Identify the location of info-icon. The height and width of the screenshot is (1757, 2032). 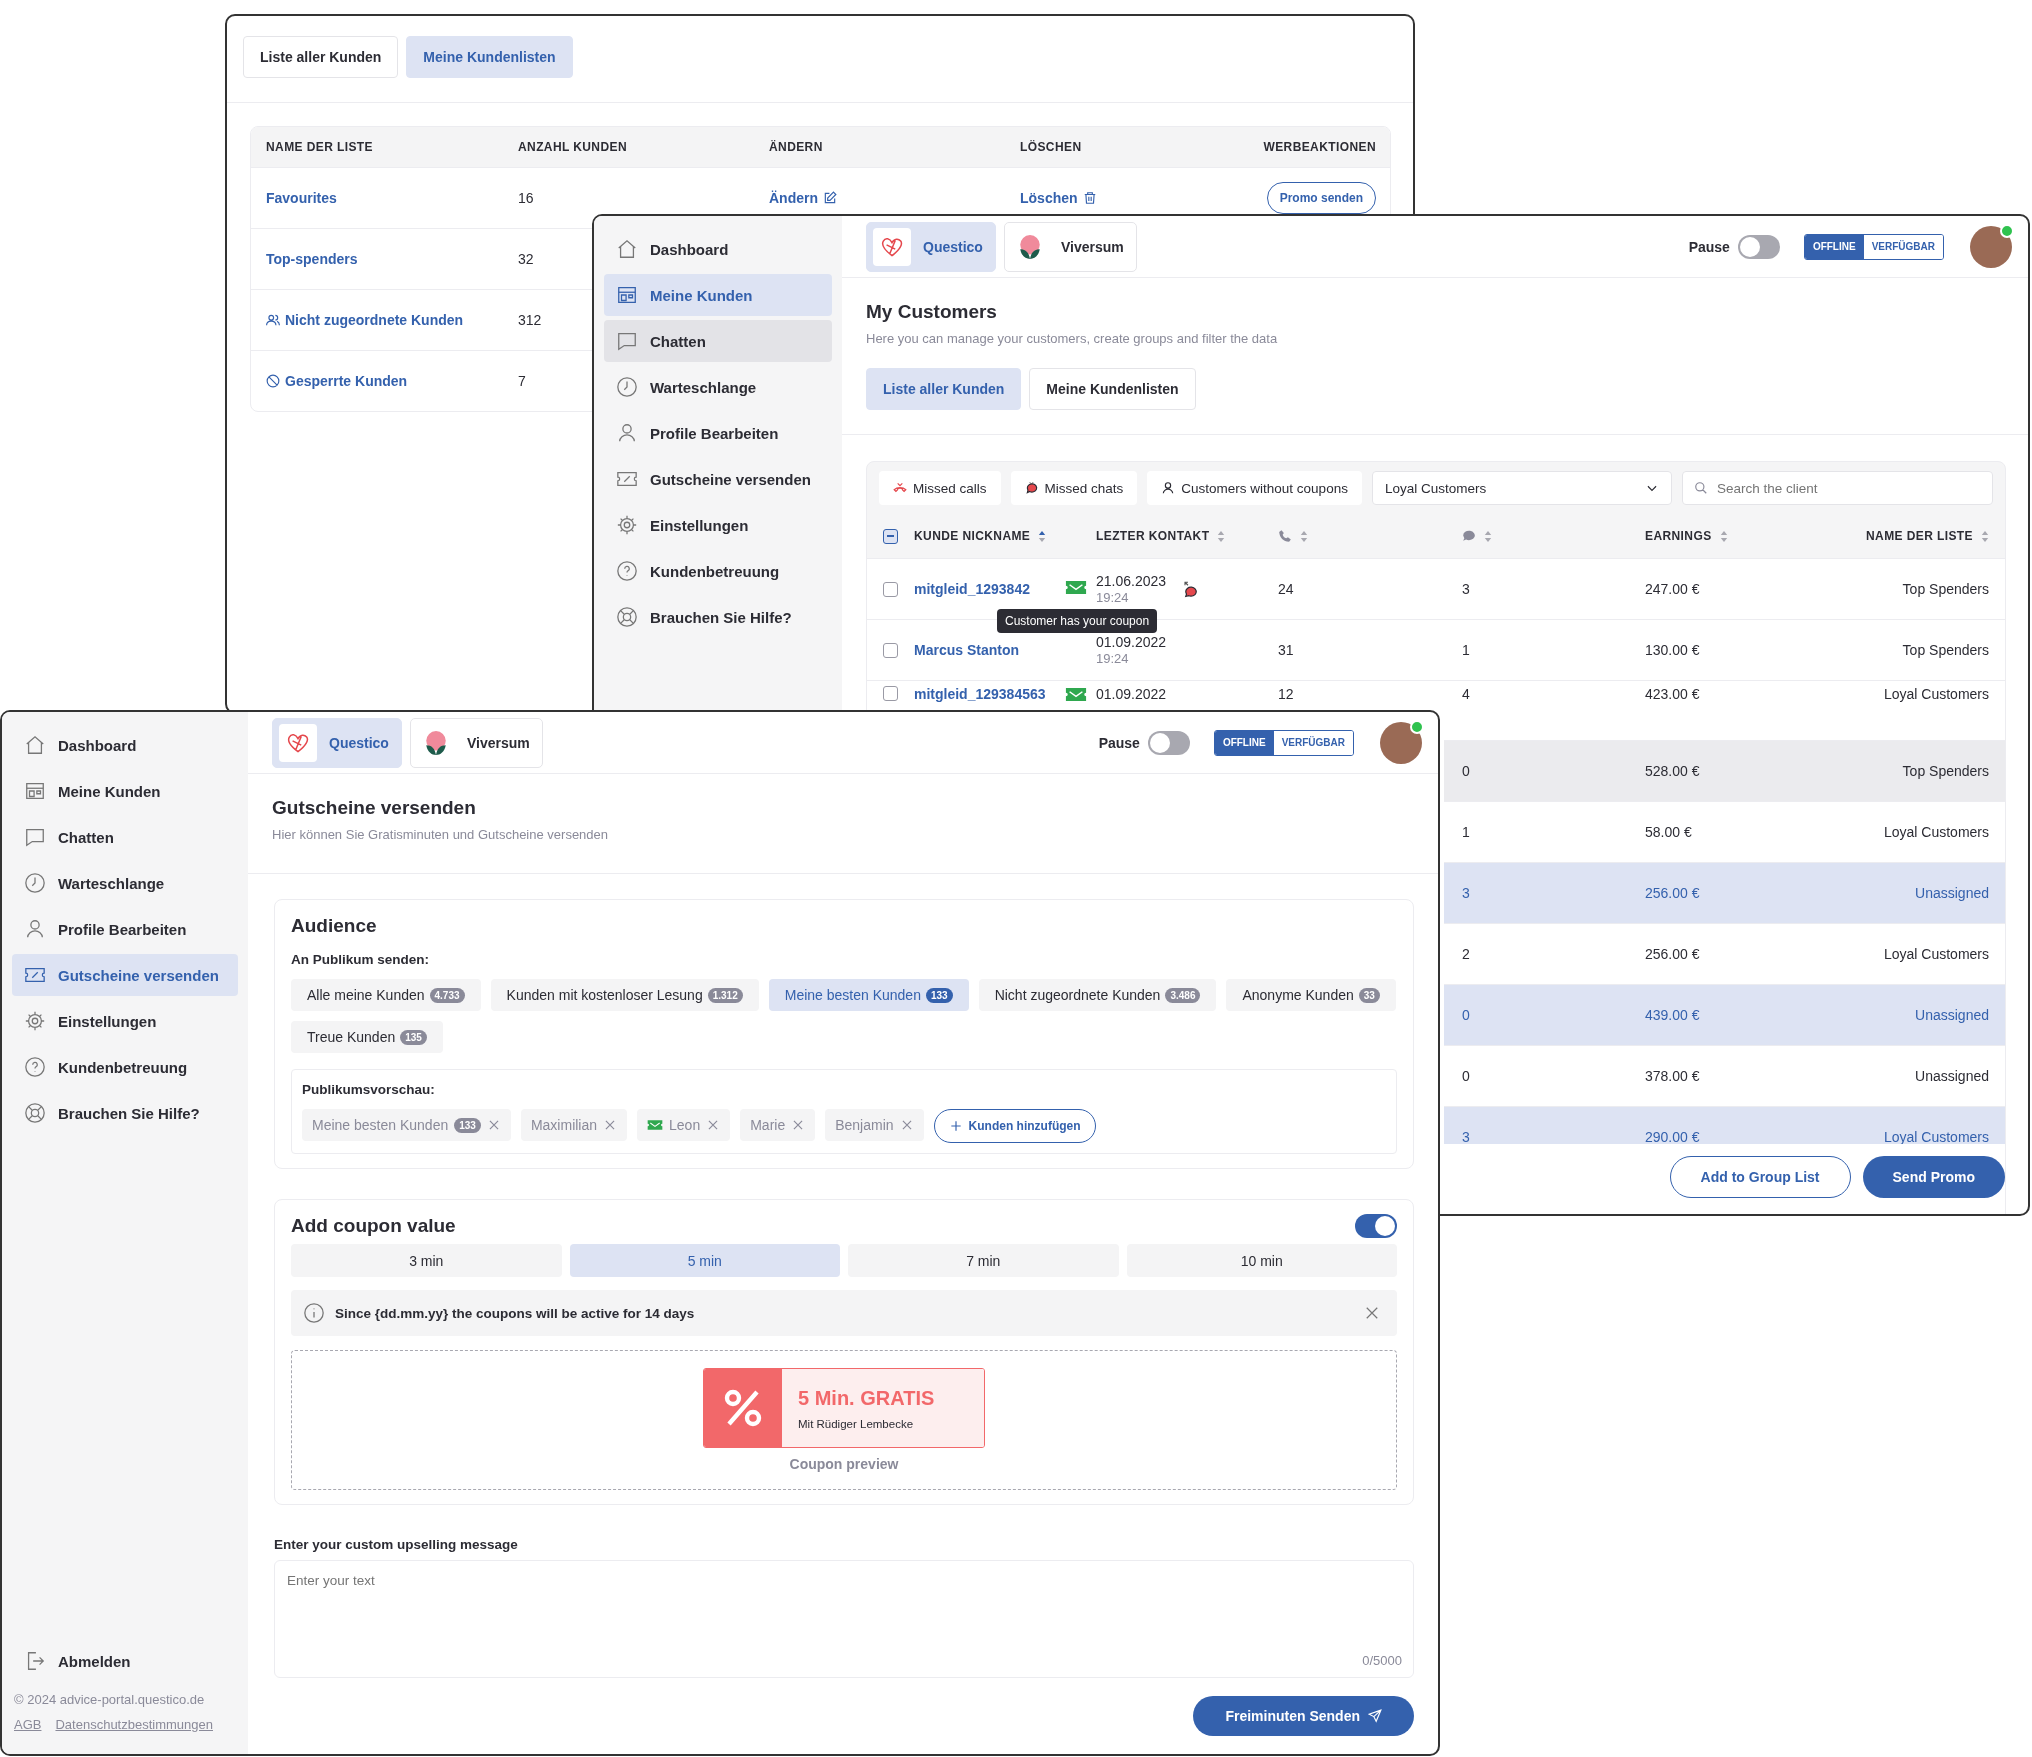
(314, 1313).